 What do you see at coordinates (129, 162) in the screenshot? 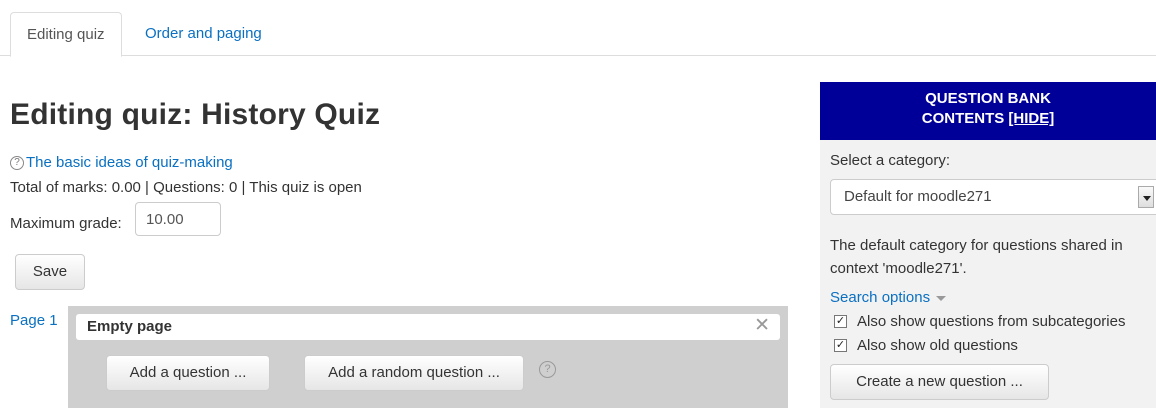
I see `help-link: The basic ideas of quiz-making` at bounding box center [129, 162].